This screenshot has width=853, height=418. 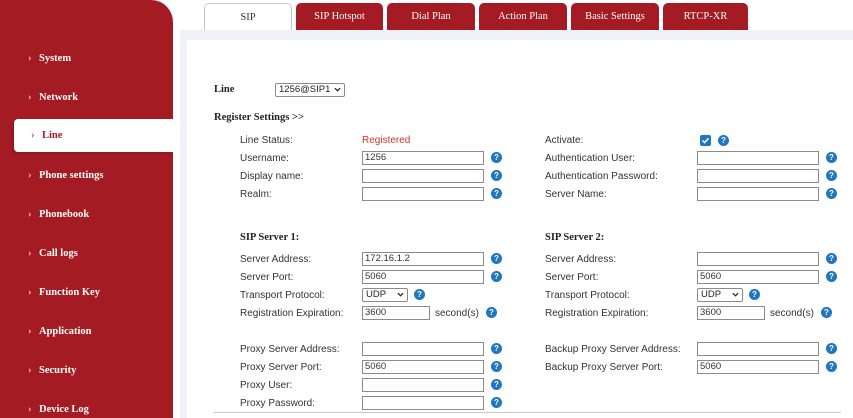 I want to click on server-1-transport-label: Transport Protocol:, so click(x=282, y=295).